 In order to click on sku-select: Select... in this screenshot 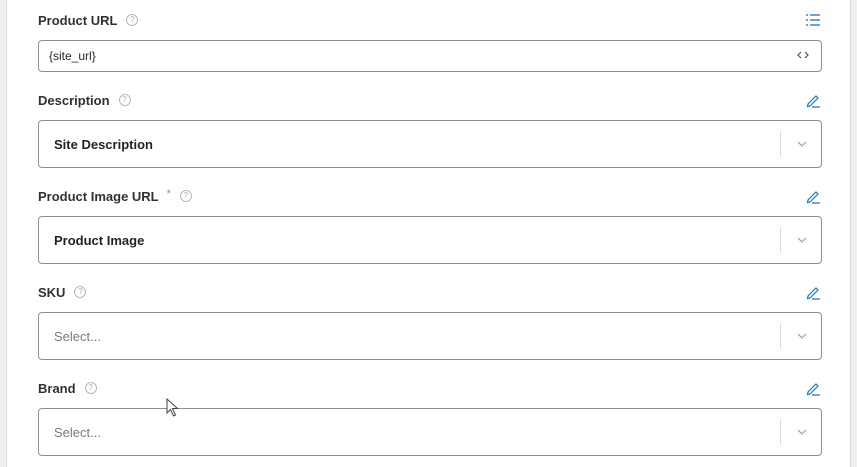, I will do `click(430, 336)`.